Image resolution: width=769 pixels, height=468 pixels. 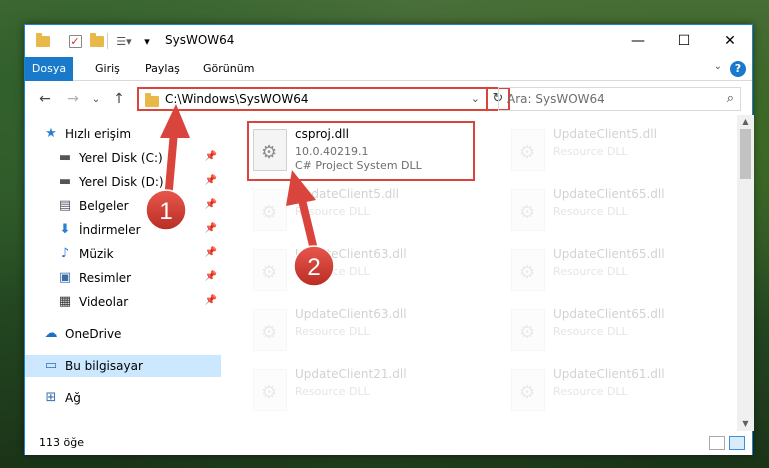 I want to click on sidebar-item-label: Yerel Disk (C:), so click(x=121, y=158).